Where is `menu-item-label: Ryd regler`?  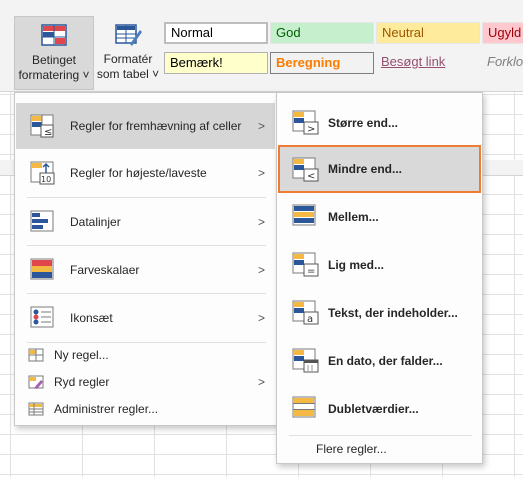
menu-item-label: Ryd regler is located at coordinates (82, 382).